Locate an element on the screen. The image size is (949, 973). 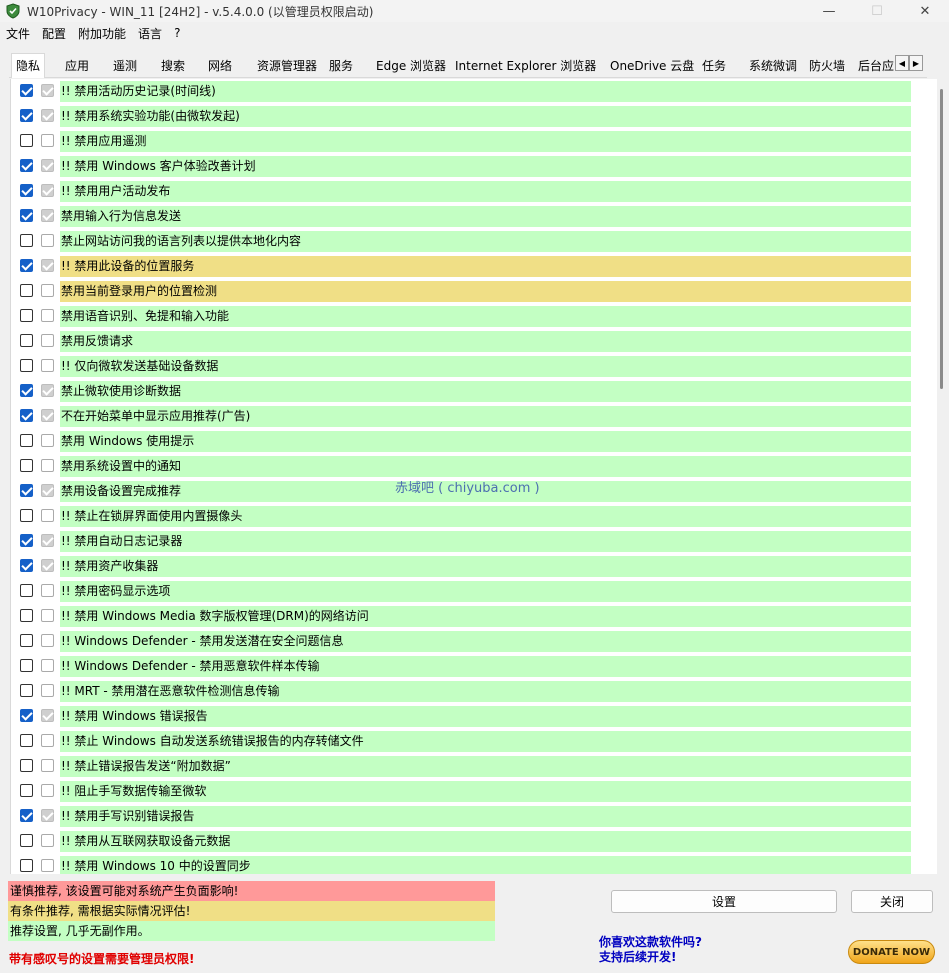
setting-label: !! 禁用此设备的位置服务 is located at coordinates (485, 266).